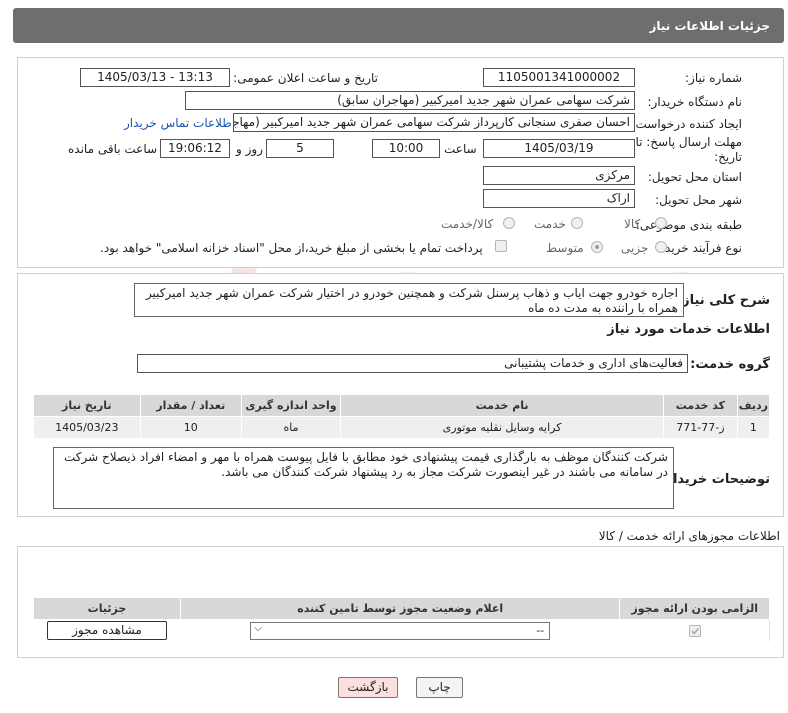 This screenshot has width=788, height=713. What do you see at coordinates (723, 300) in the screenshot?
I see `summary-label: شرح کلی نیاز:` at bounding box center [723, 300].